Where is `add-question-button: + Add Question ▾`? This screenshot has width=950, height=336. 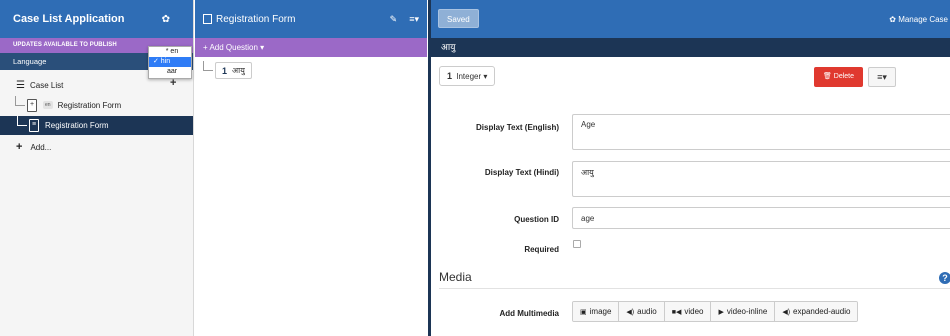
add-question-button: + Add Question ▾ is located at coordinates (311, 47).